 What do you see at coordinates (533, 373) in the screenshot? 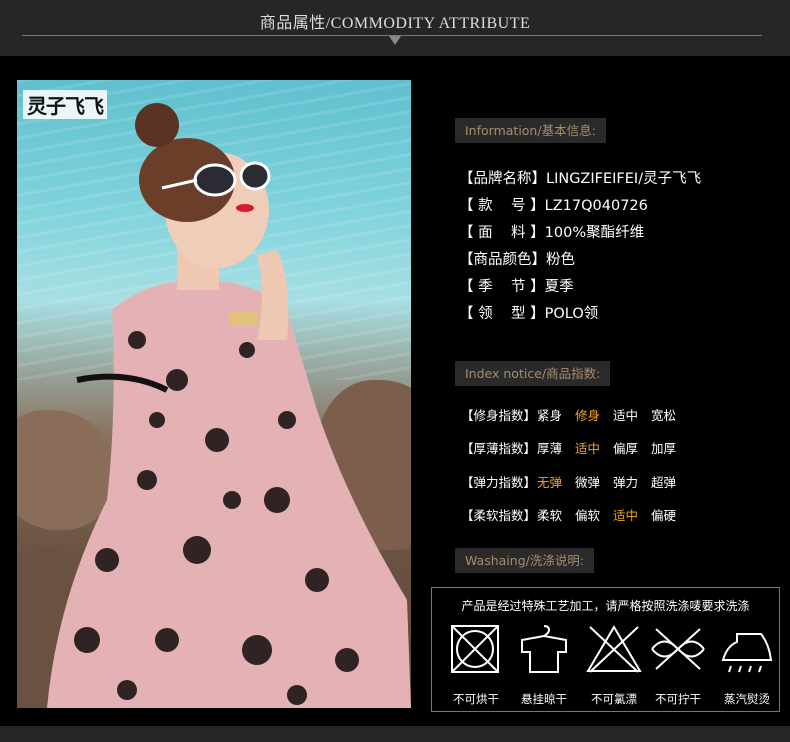
I see `index-notice-tag: Index notice/商品指数:` at bounding box center [533, 373].